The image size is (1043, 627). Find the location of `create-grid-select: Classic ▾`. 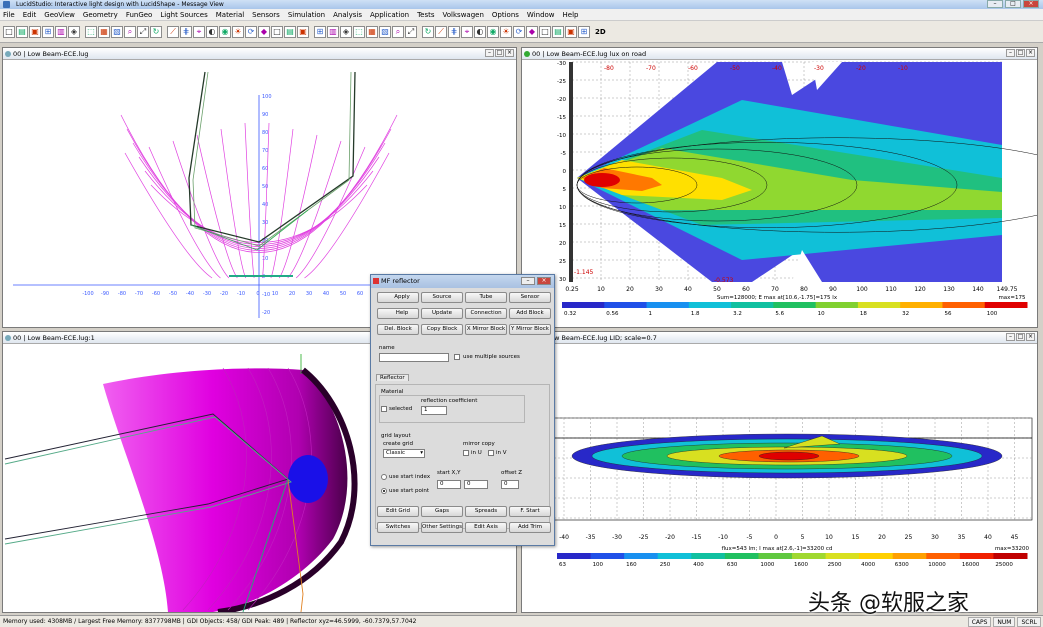

create-grid-select: Classic ▾ is located at coordinates (404, 453).